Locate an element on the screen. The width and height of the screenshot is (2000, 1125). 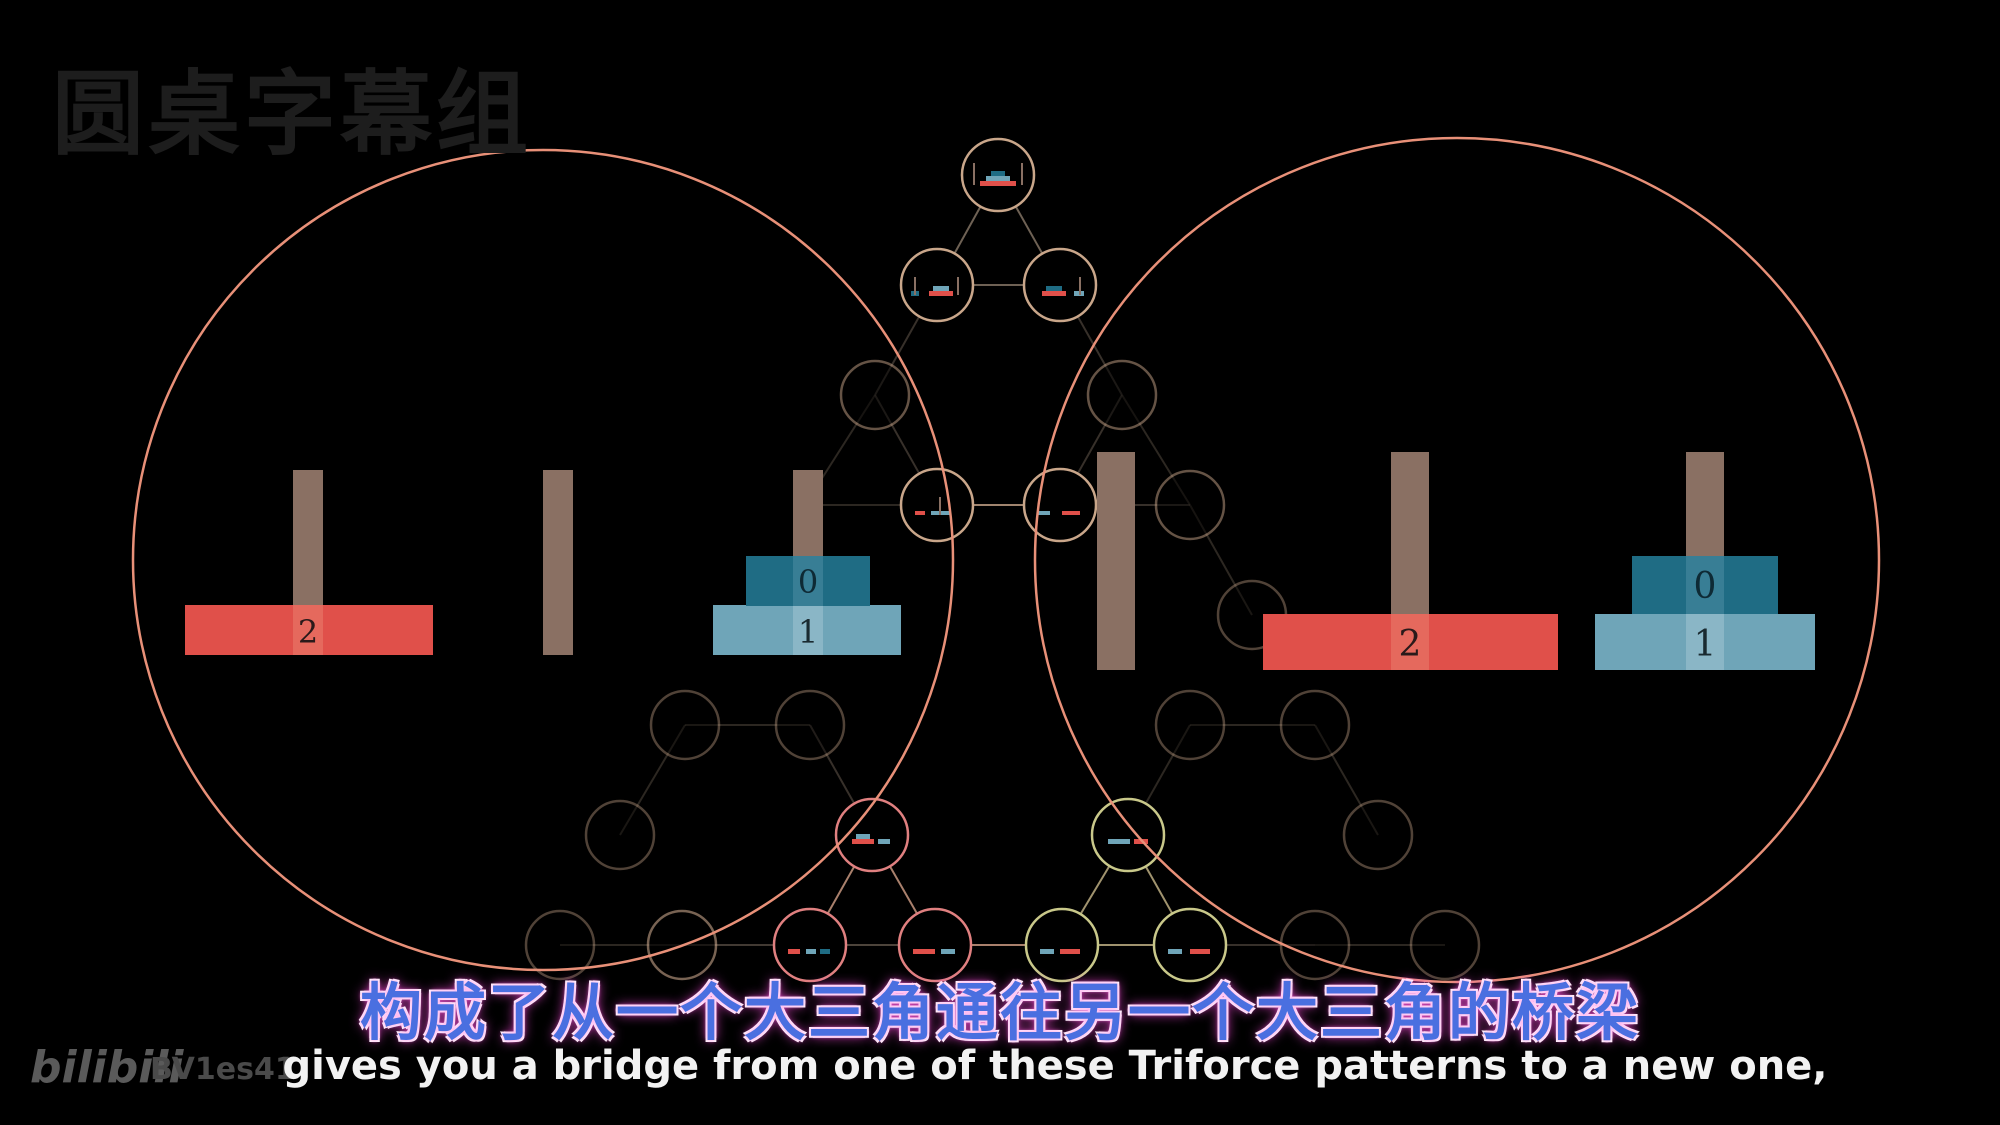
left-tower-state: 2 1 0 is located at coordinates (543, 562).